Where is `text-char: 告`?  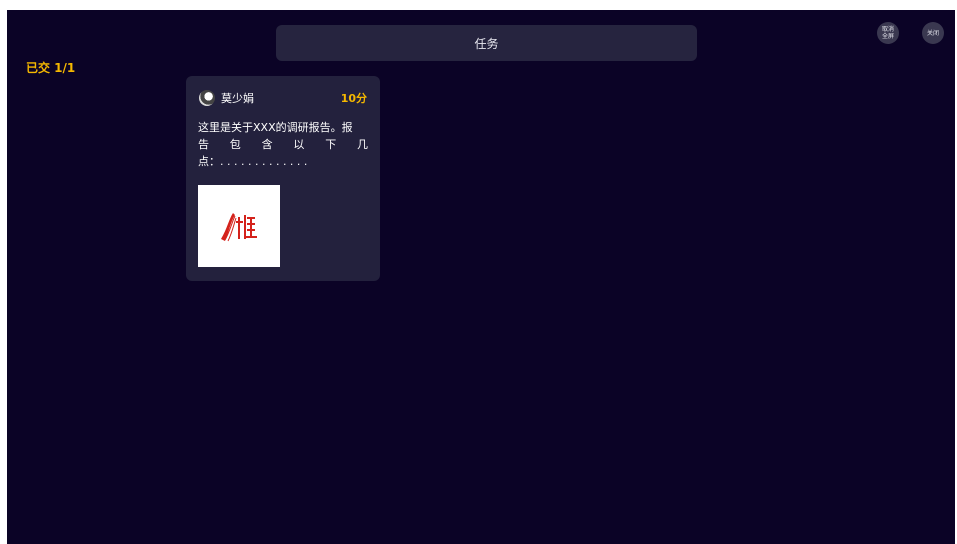
text-char: 告 is located at coordinates (203, 144).